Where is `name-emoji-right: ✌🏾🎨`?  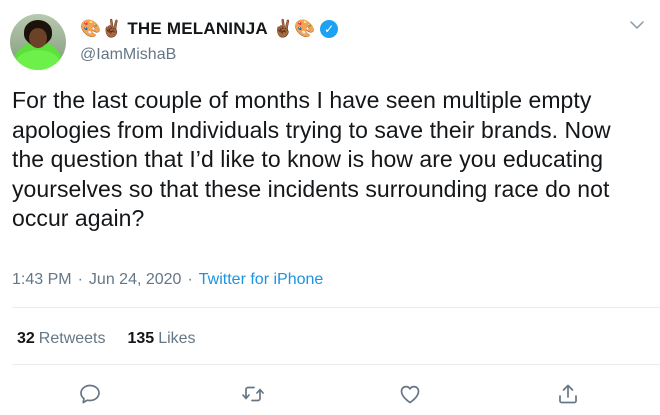 name-emoji-right: ✌🏾🎨 is located at coordinates (294, 28).